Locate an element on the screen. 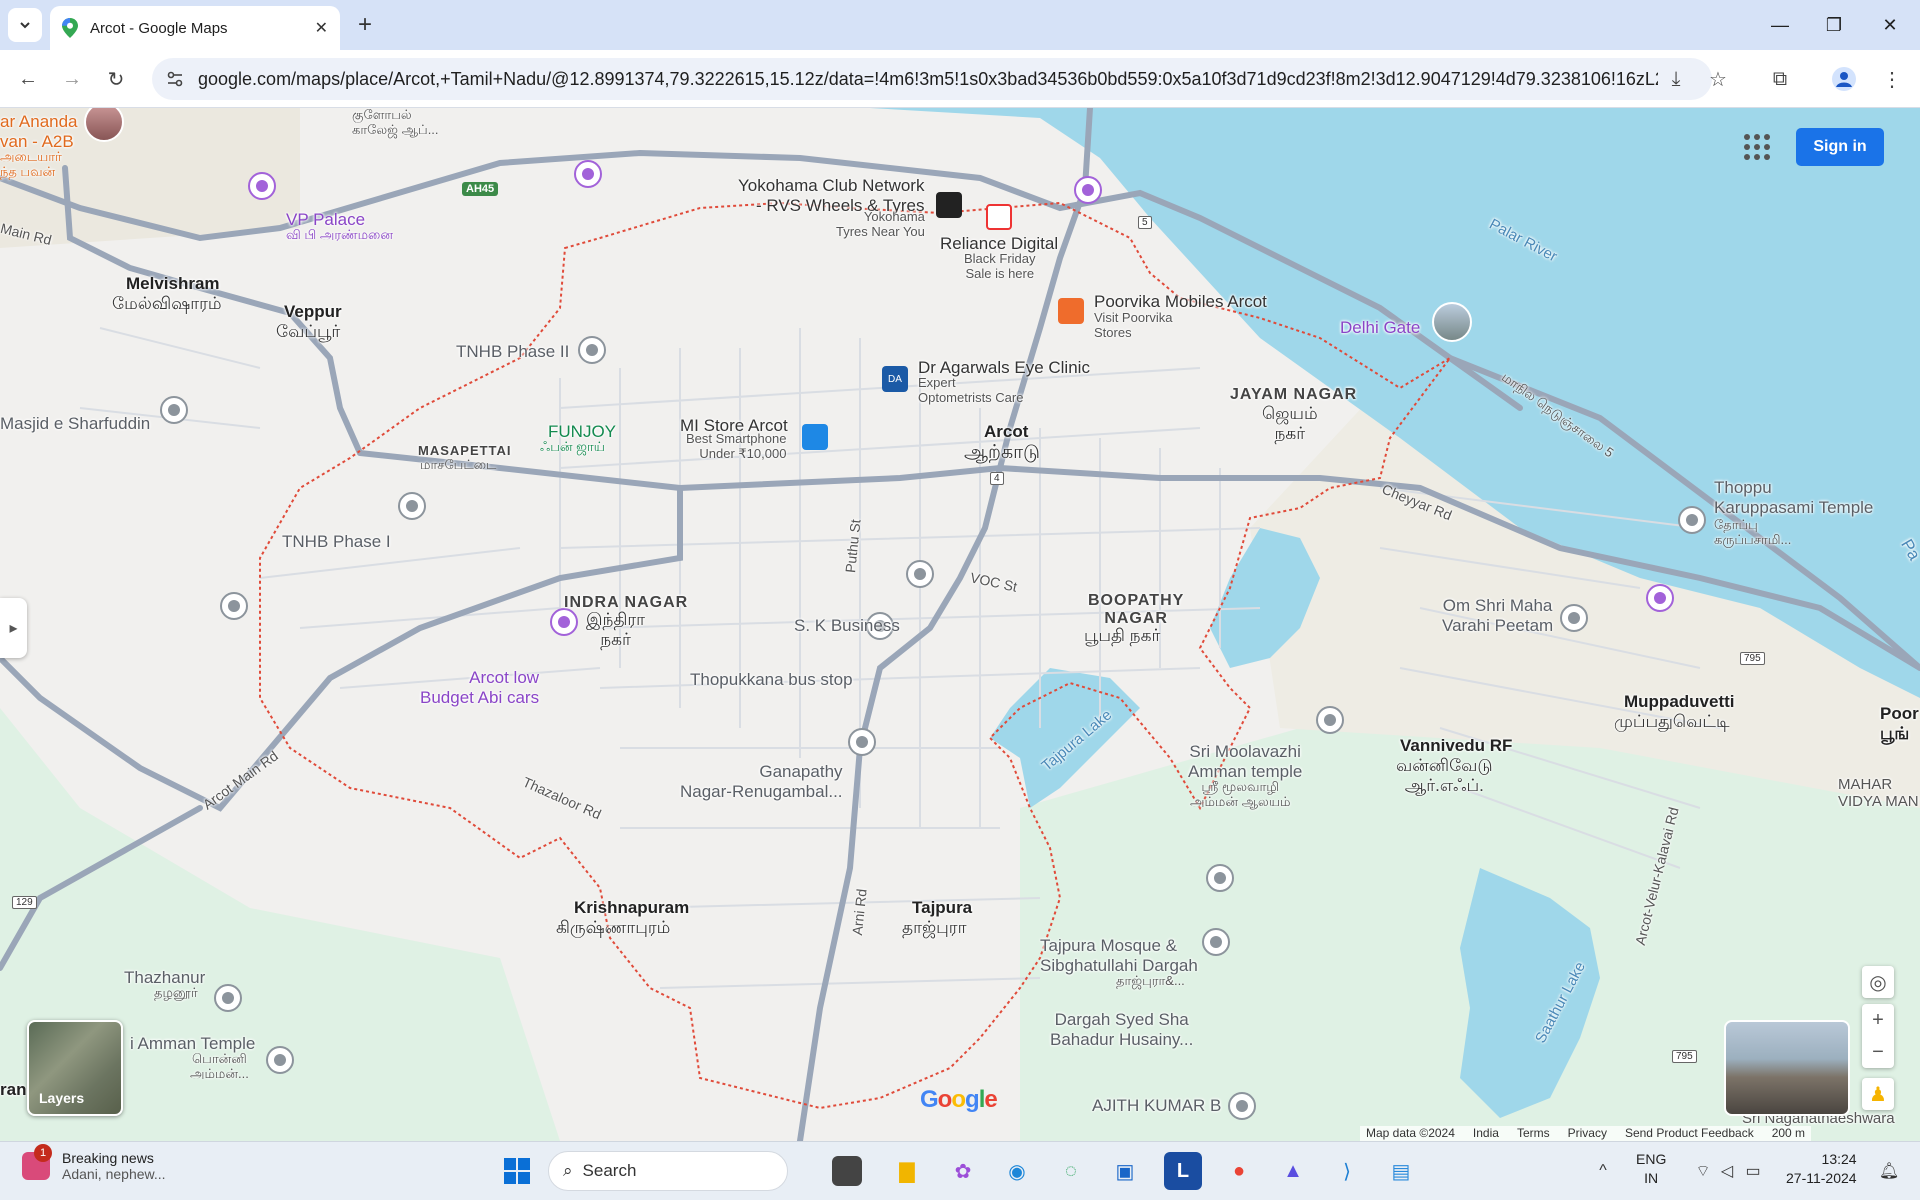  zoom-out-icon: − is located at coordinates (1878, 1052).